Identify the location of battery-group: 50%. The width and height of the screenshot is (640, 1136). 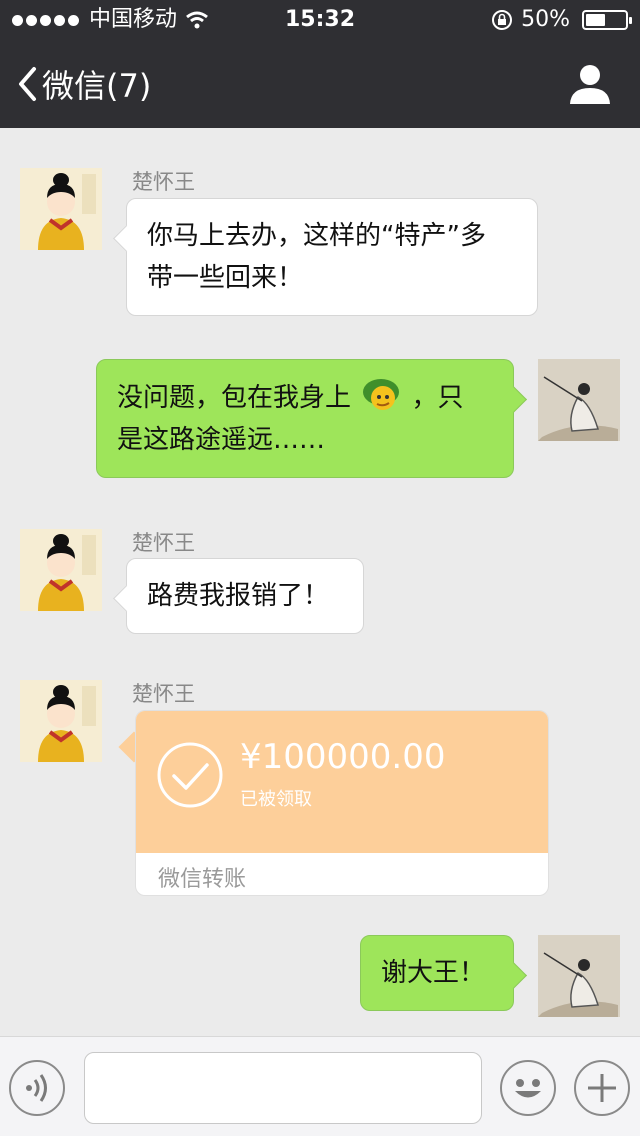
(561, 20).